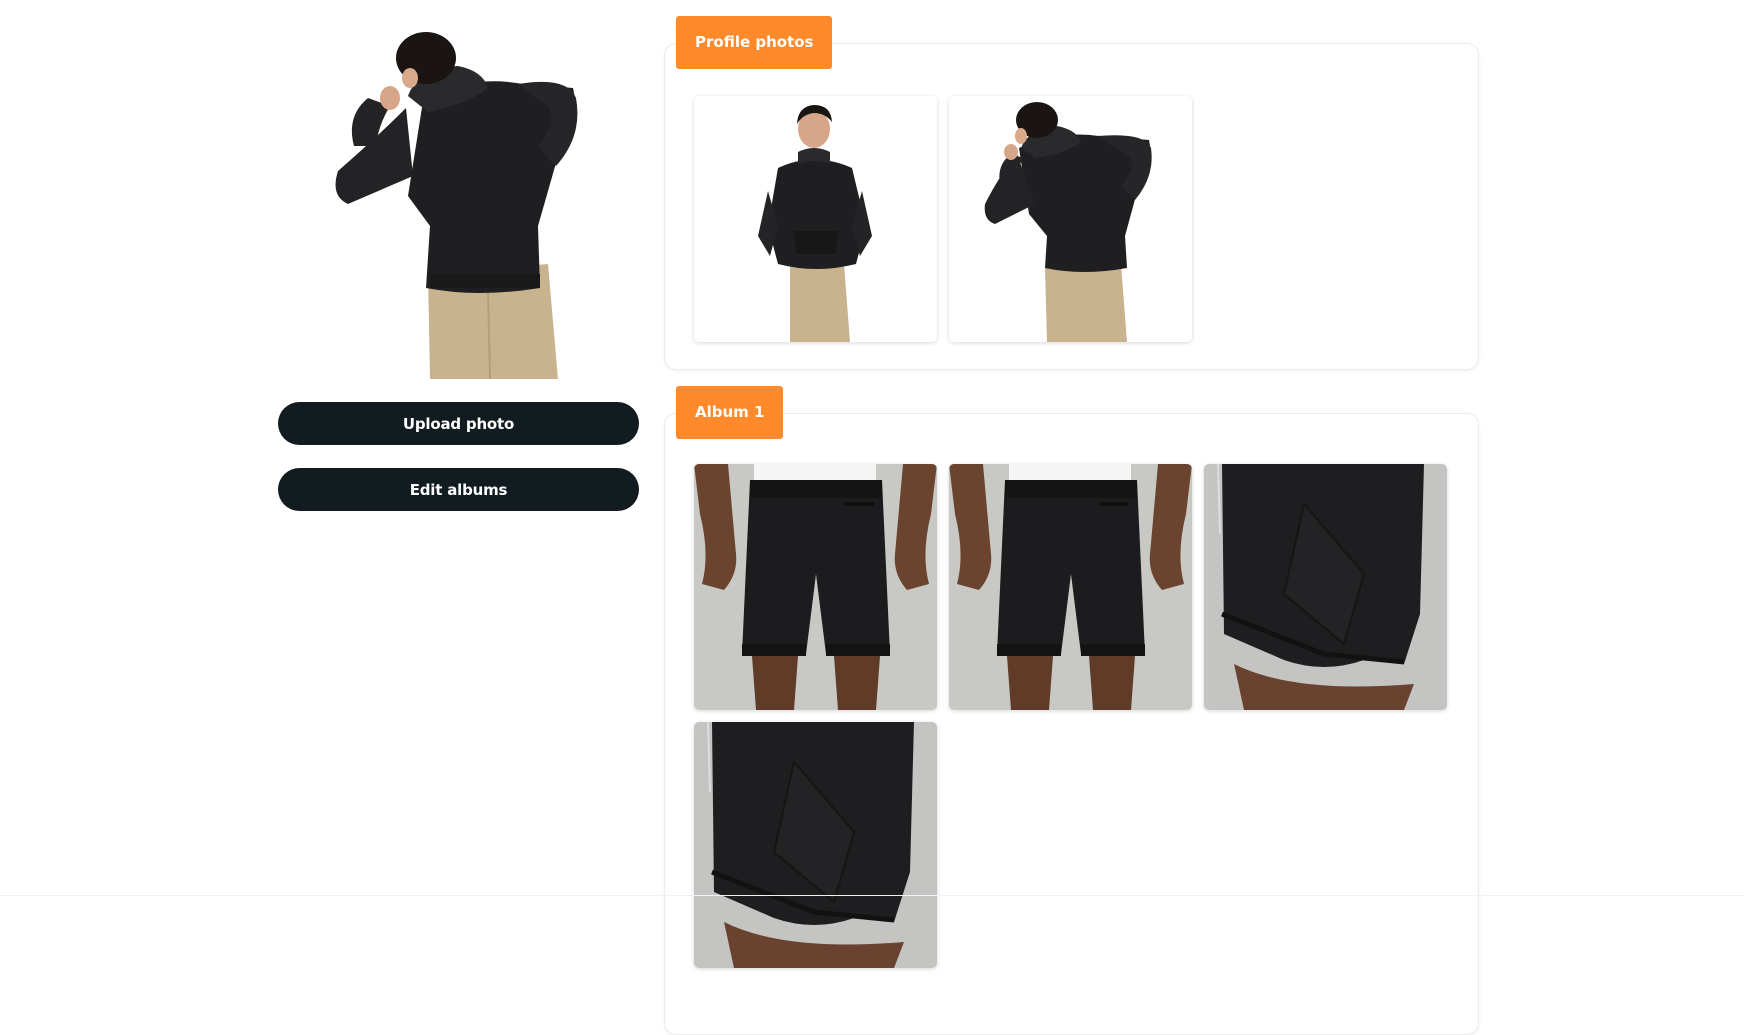  Describe the element at coordinates (754, 42) in the screenshot. I see `profile-photos-title: Profile photos` at that location.